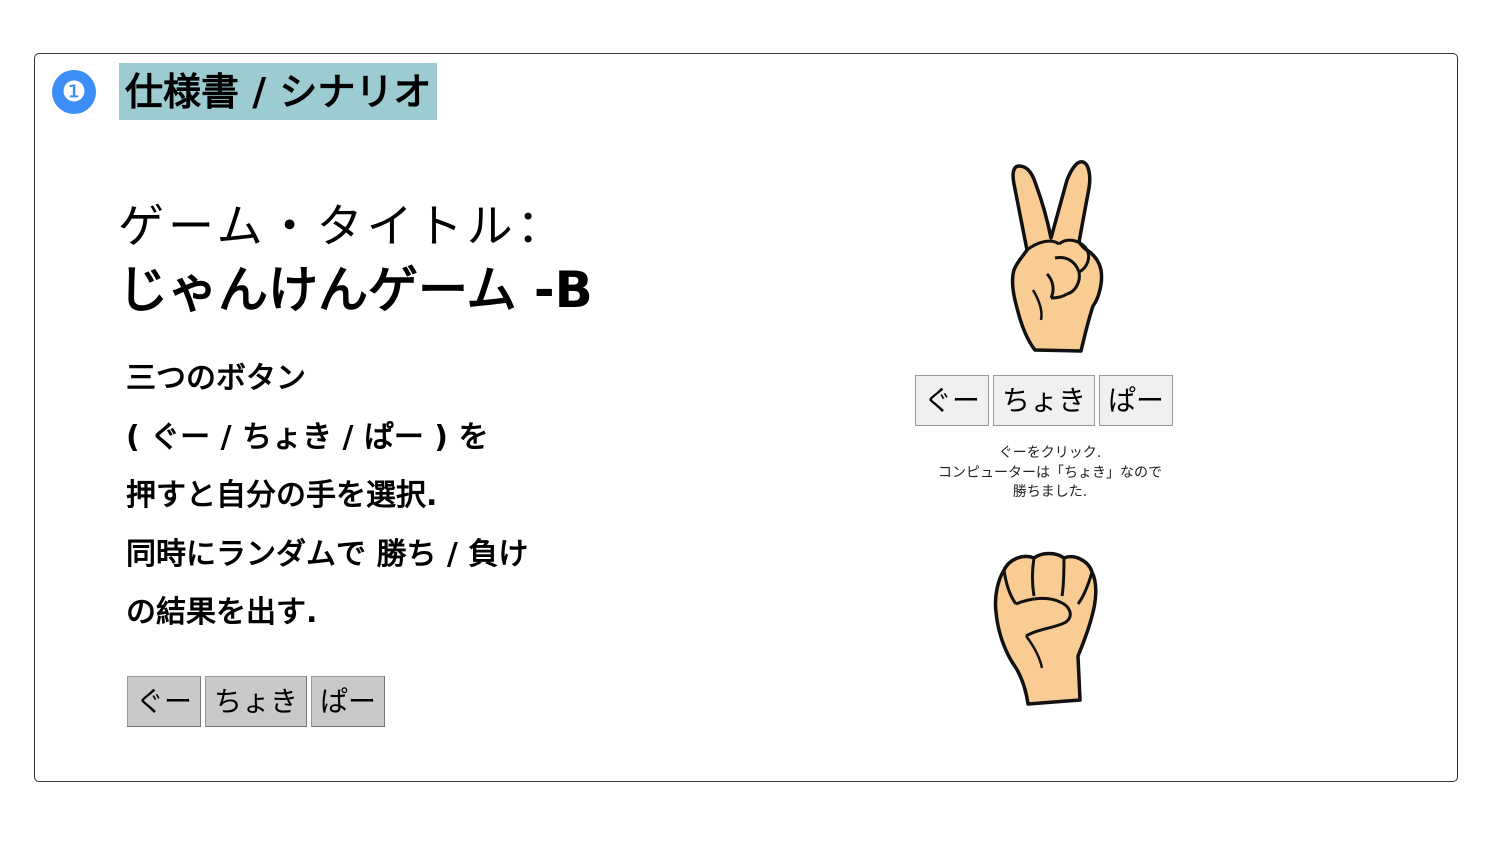  I want to click on section-title: 仕様書 / シナリオ, so click(278, 91).